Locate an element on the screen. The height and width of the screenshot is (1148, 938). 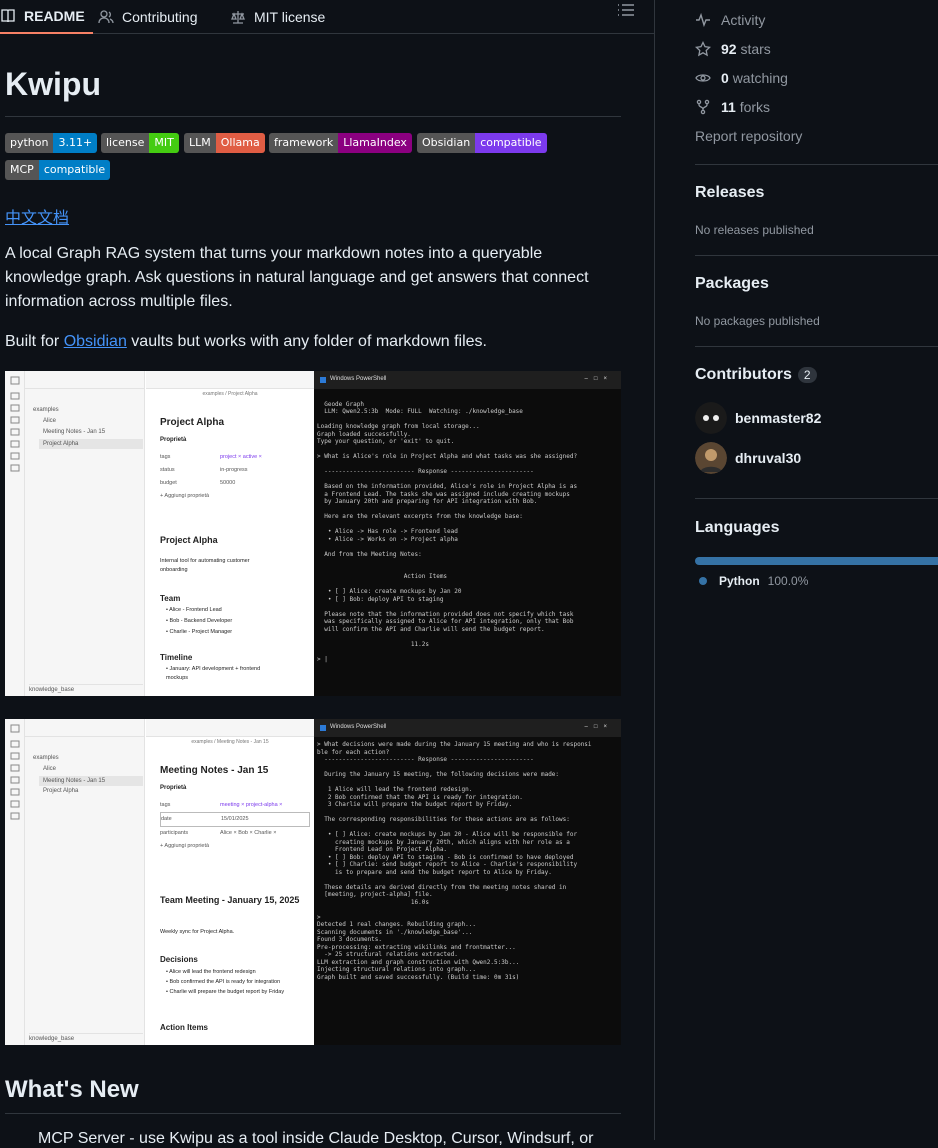
terminal-line: And from the Meeting Notes: is located at coordinates (369, 554).